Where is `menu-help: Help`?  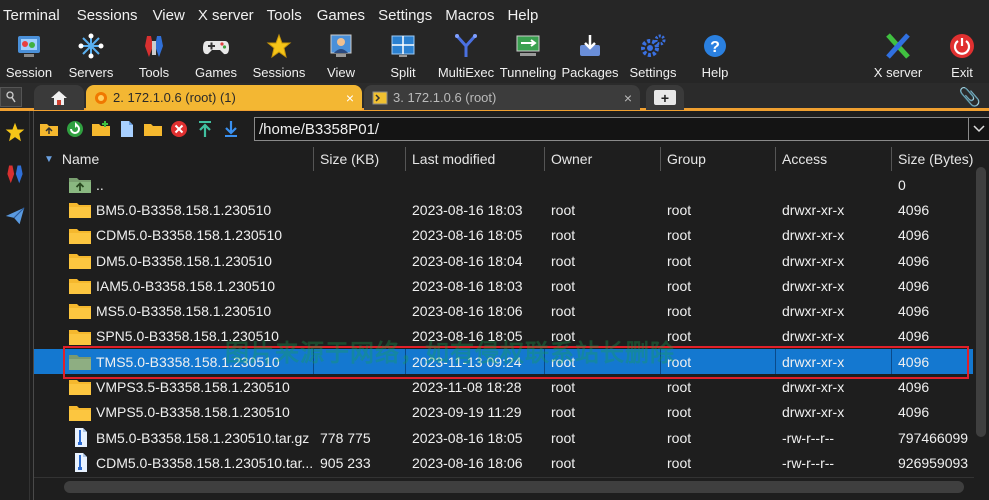 menu-help: Help is located at coordinates (524, 15).